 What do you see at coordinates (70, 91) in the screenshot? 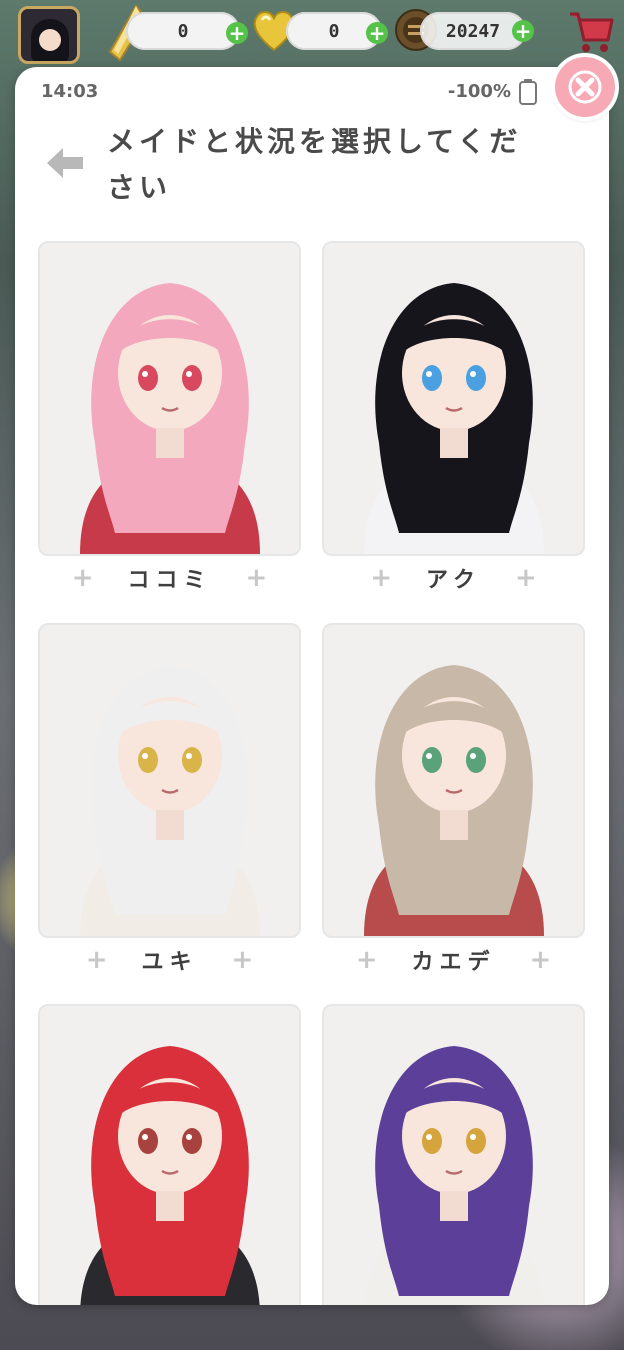
I see `status-time: 14:03` at bounding box center [70, 91].